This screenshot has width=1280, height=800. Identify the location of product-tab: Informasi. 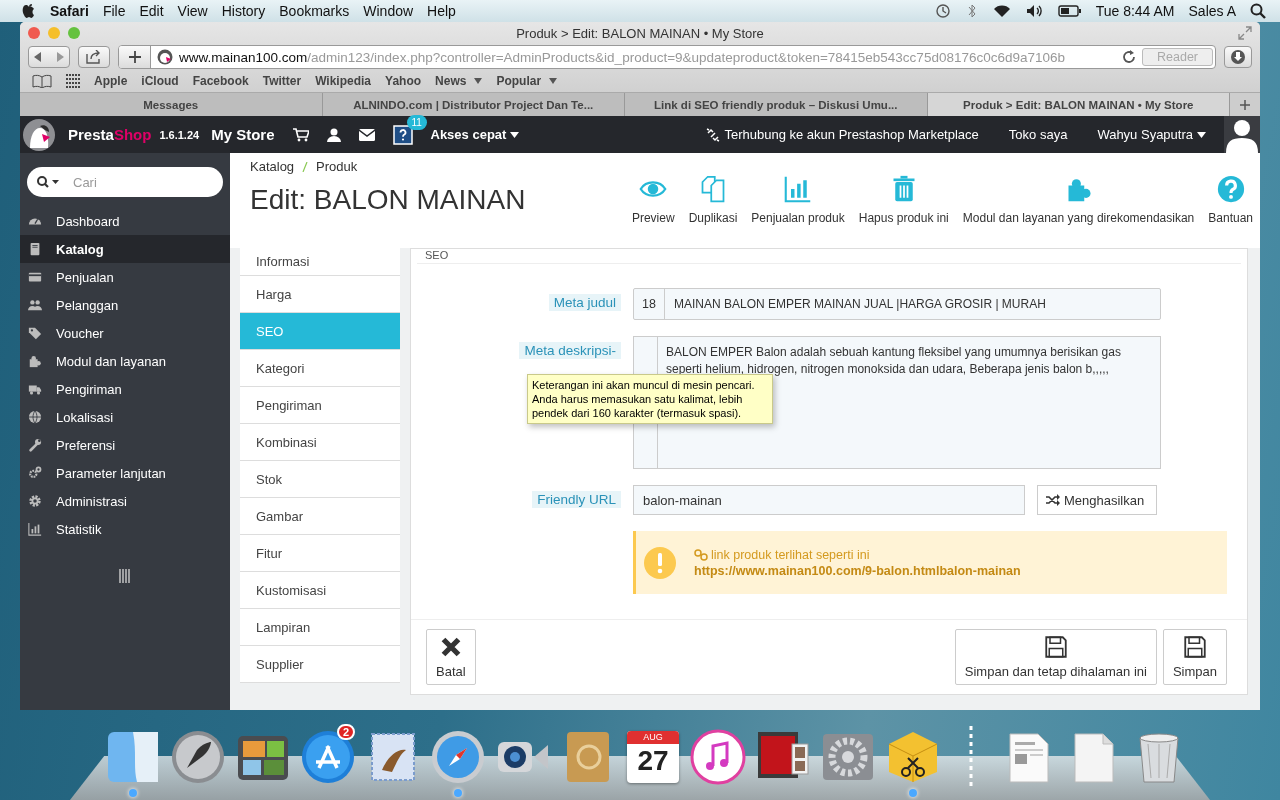
(320, 262).